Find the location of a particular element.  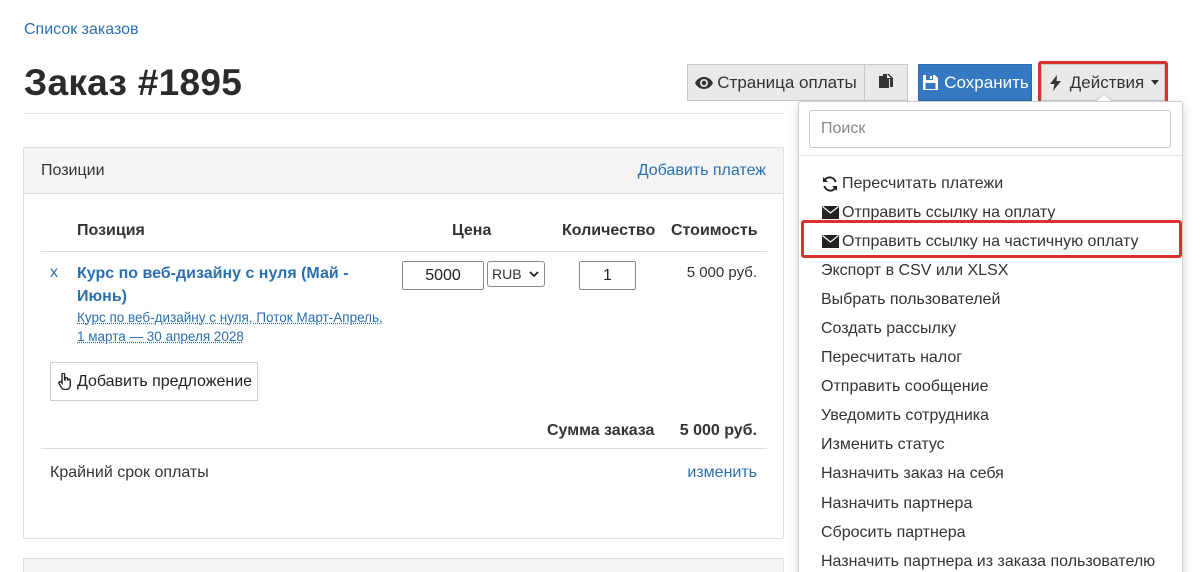

action-export-csv-xlsx: Экспорт в CSV или XLSX is located at coordinates (990, 270).